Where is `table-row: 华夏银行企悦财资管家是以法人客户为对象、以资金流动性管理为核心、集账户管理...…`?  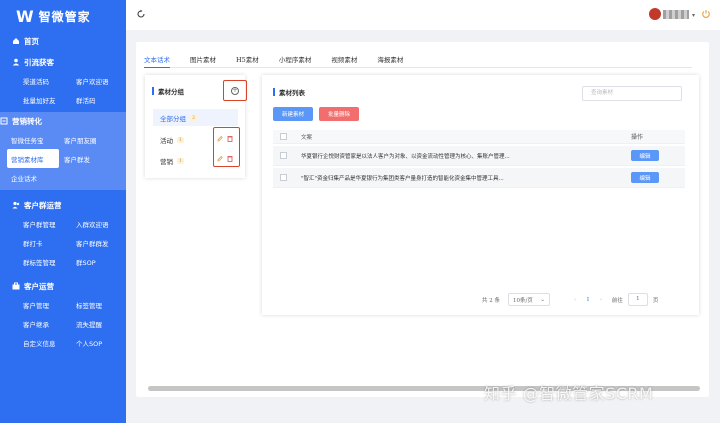 table-row: 华夏银行企悦财资管家是以法人客户为对象、以资金流动性管理为核心、集账户管理...… is located at coordinates (479, 156).